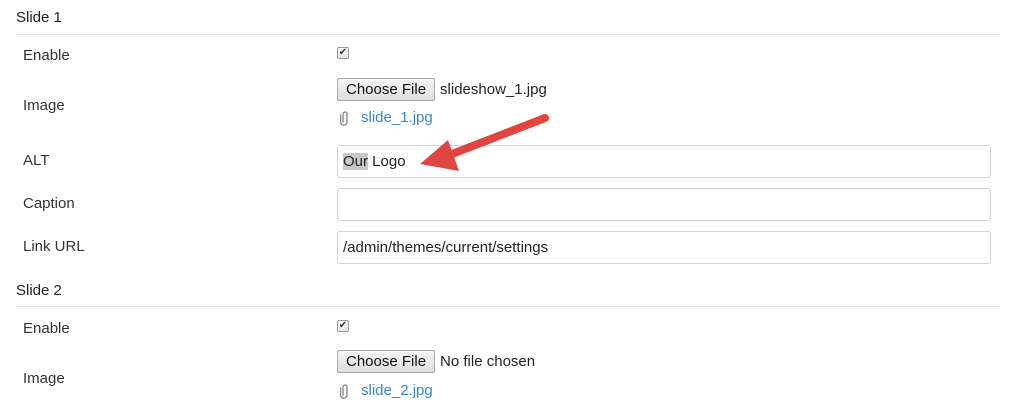 The height and width of the screenshot is (414, 1017). I want to click on slide-1-enable-checkbox: ✔, so click(343, 53).